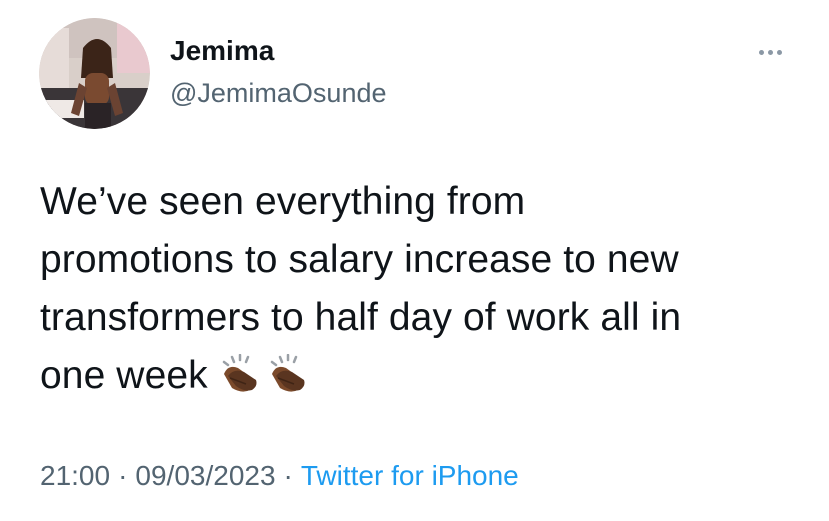 This screenshot has width=829, height=521. Describe the element at coordinates (266, 382) in the screenshot. I see `clapping-emojis` at that location.